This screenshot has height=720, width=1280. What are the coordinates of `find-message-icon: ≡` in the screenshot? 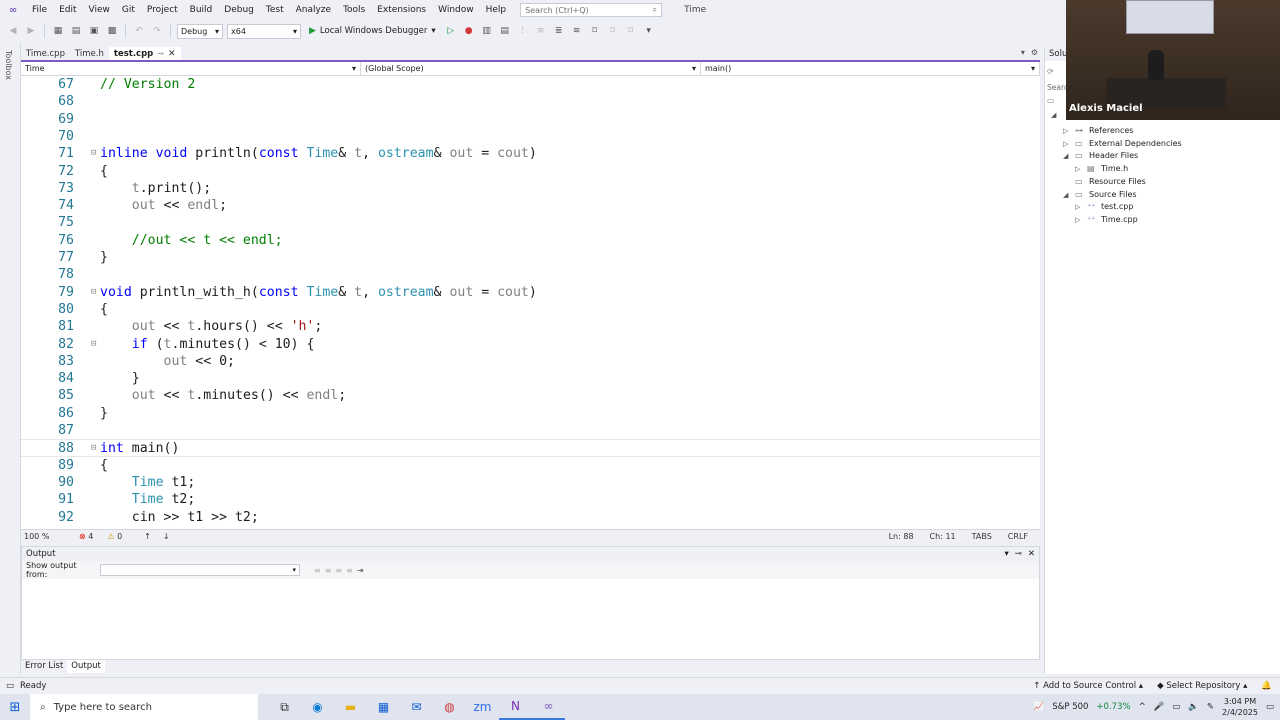 It's located at (317, 570).